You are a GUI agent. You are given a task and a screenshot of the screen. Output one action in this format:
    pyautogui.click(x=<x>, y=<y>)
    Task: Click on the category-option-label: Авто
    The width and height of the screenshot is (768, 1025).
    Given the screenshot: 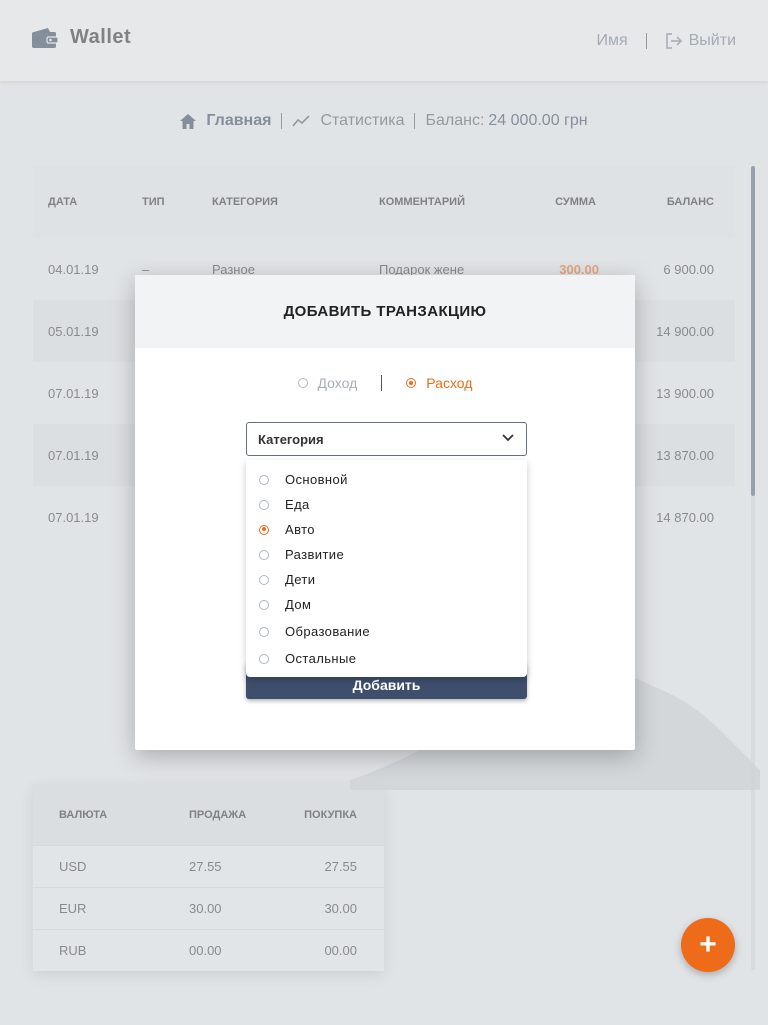 What is the action you would take?
    pyautogui.click(x=300, y=529)
    